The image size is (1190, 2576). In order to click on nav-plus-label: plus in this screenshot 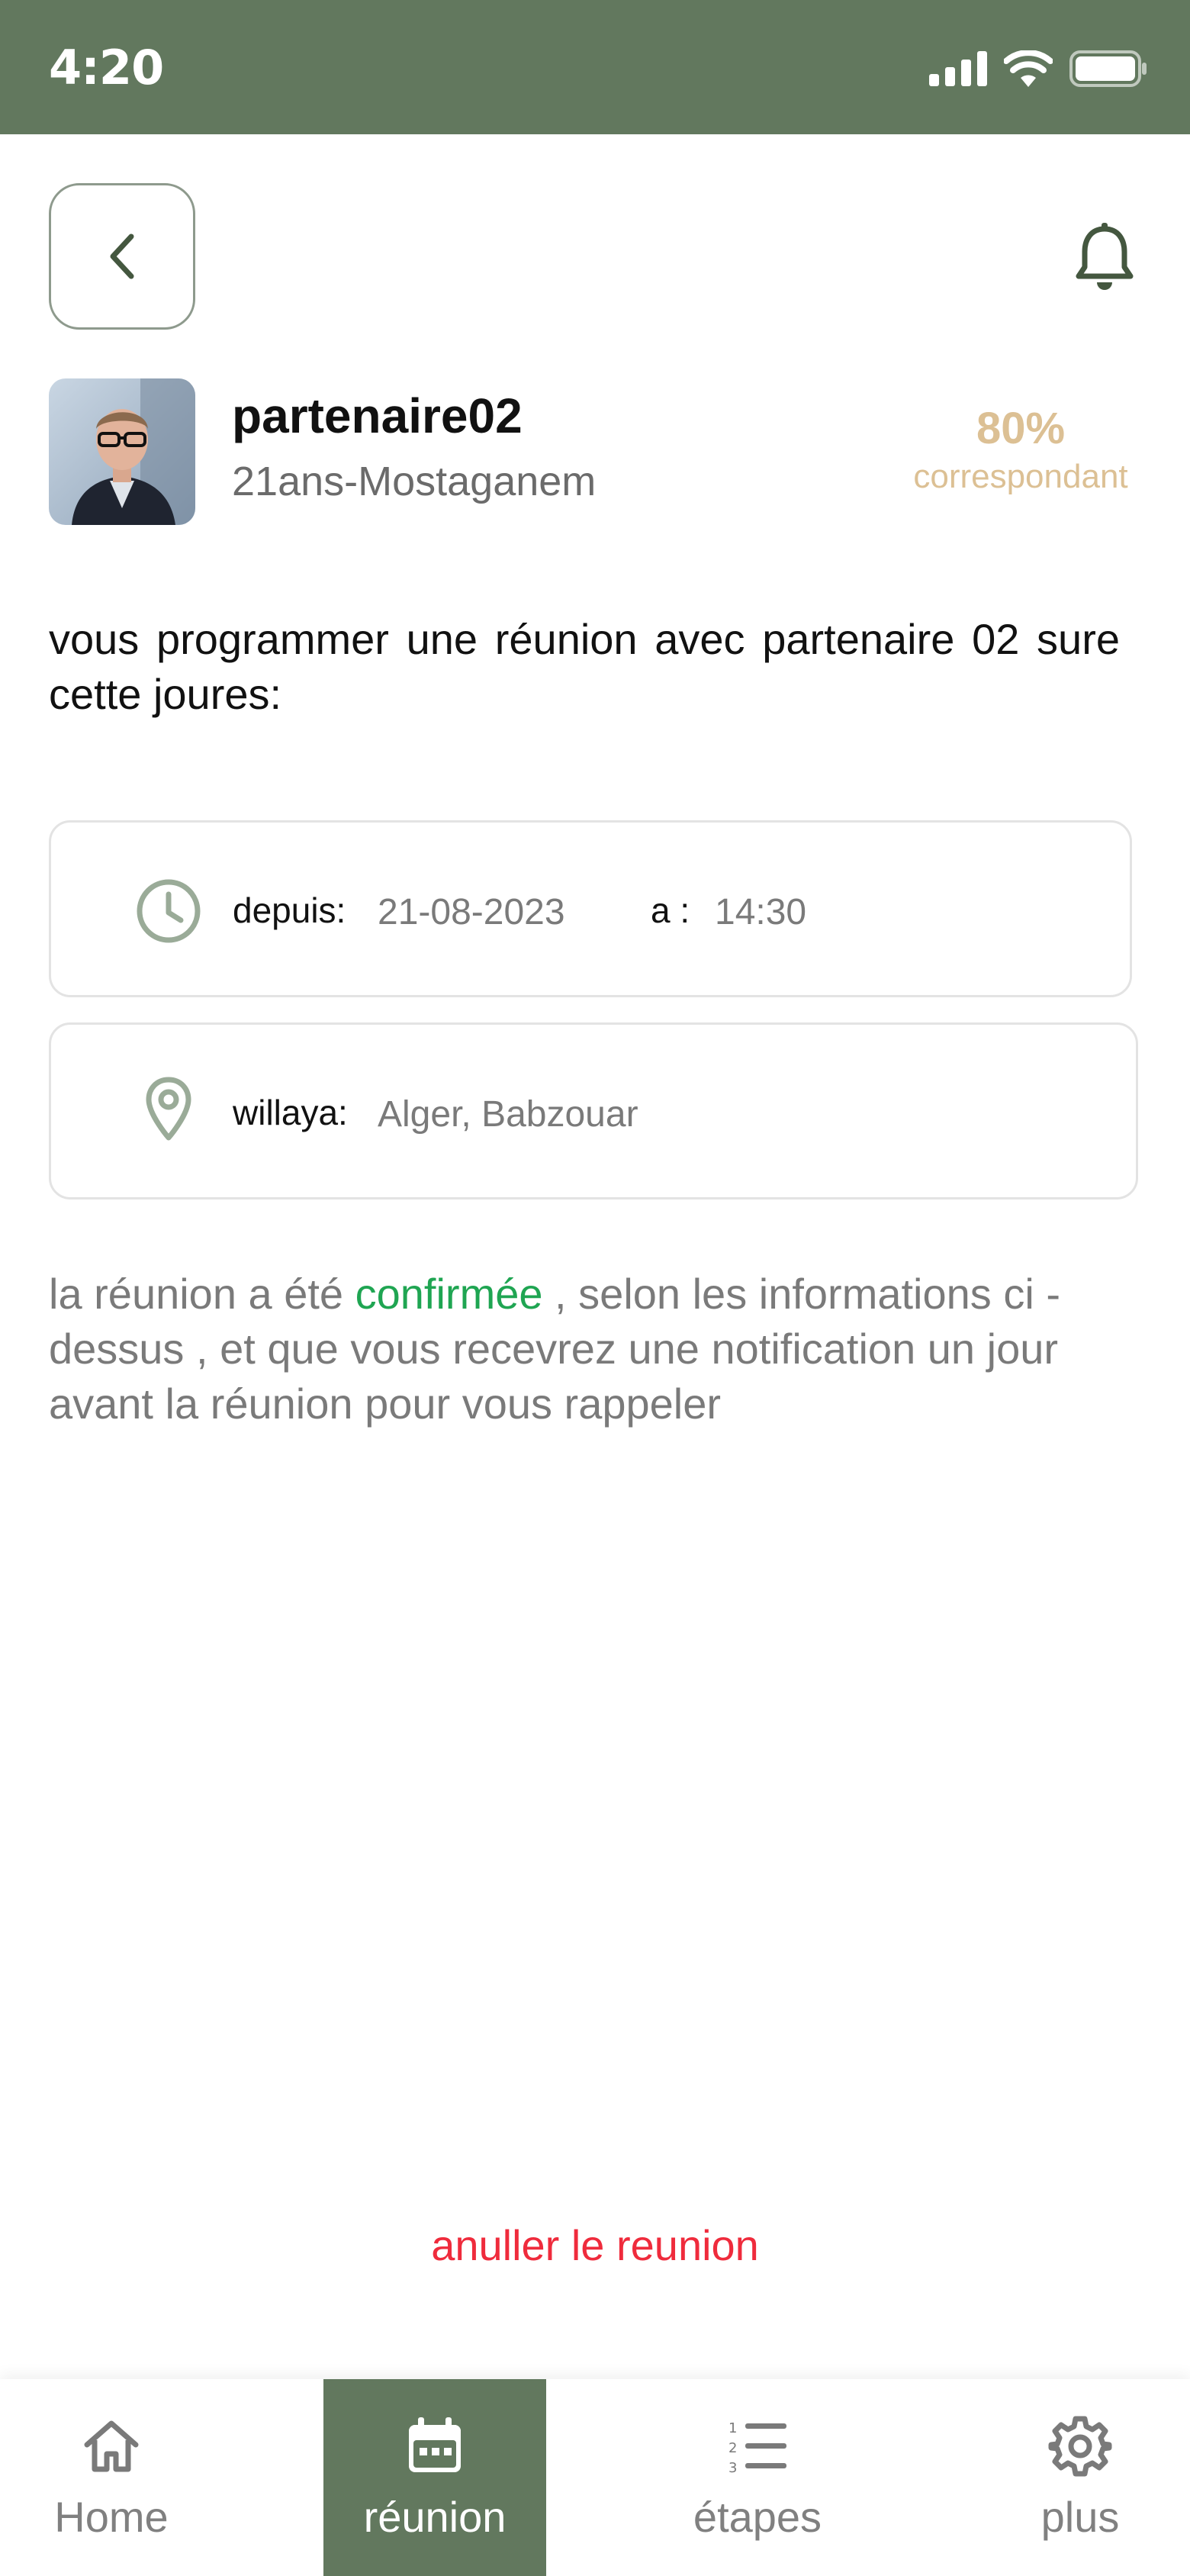, I will do `click(1080, 2517)`.